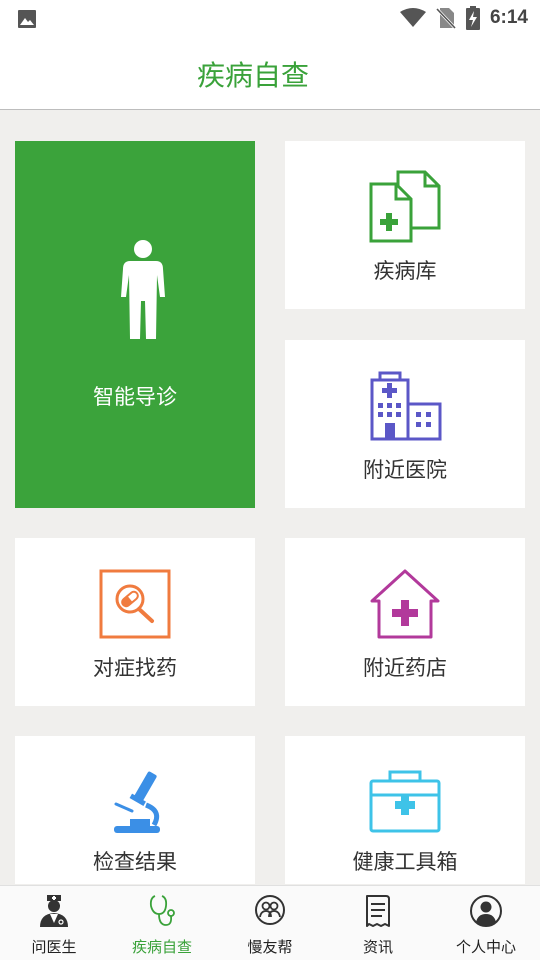  Describe the element at coordinates (405, 862) in the screenshot. I see `tile-label: 健康工具箱` at that location.